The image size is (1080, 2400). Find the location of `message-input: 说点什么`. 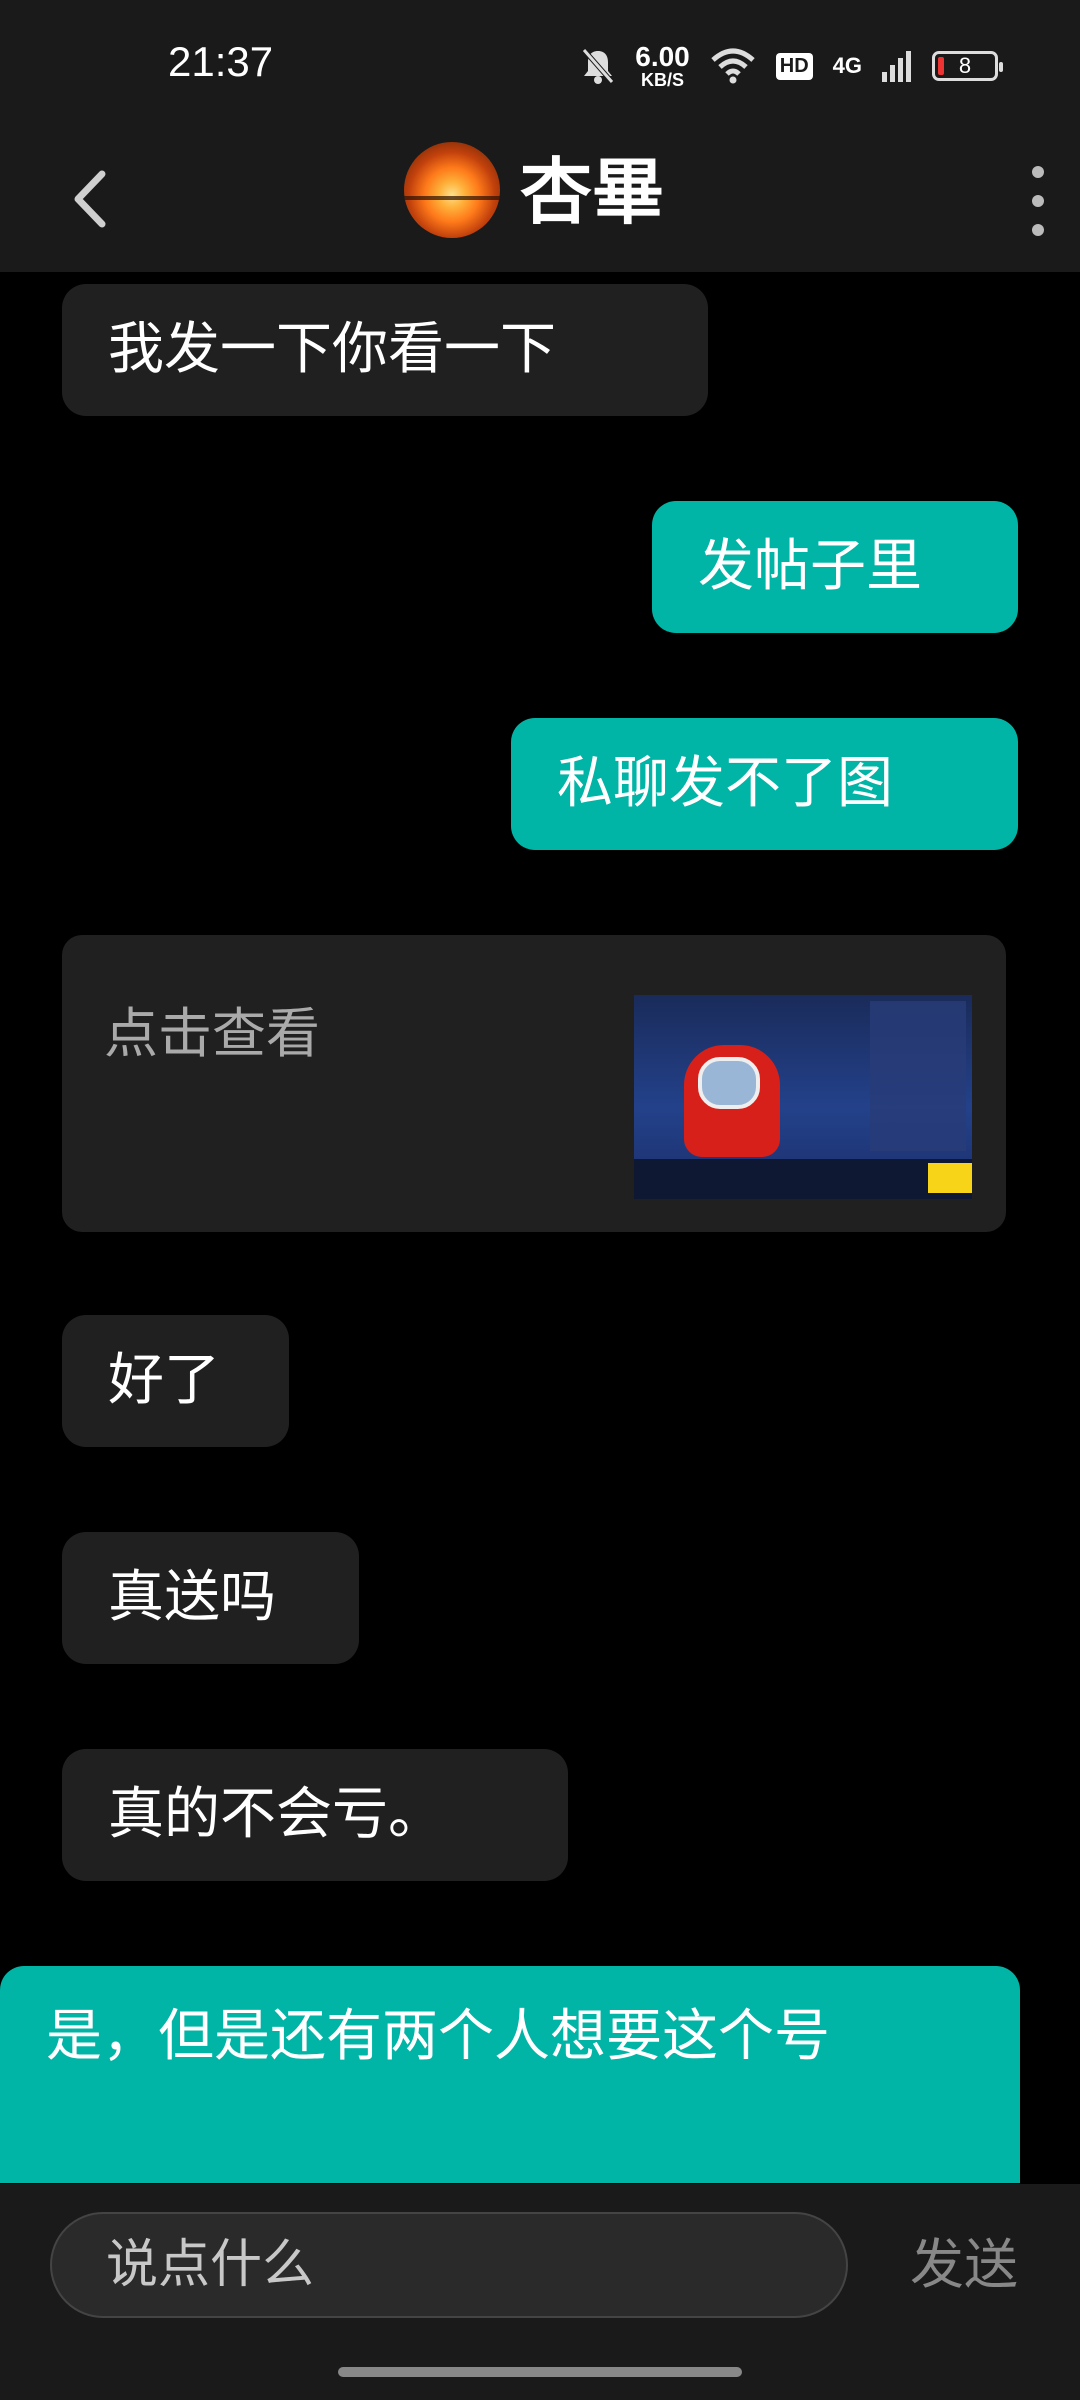

message-input: 说点什么 is located at coordinates (449, 2265).